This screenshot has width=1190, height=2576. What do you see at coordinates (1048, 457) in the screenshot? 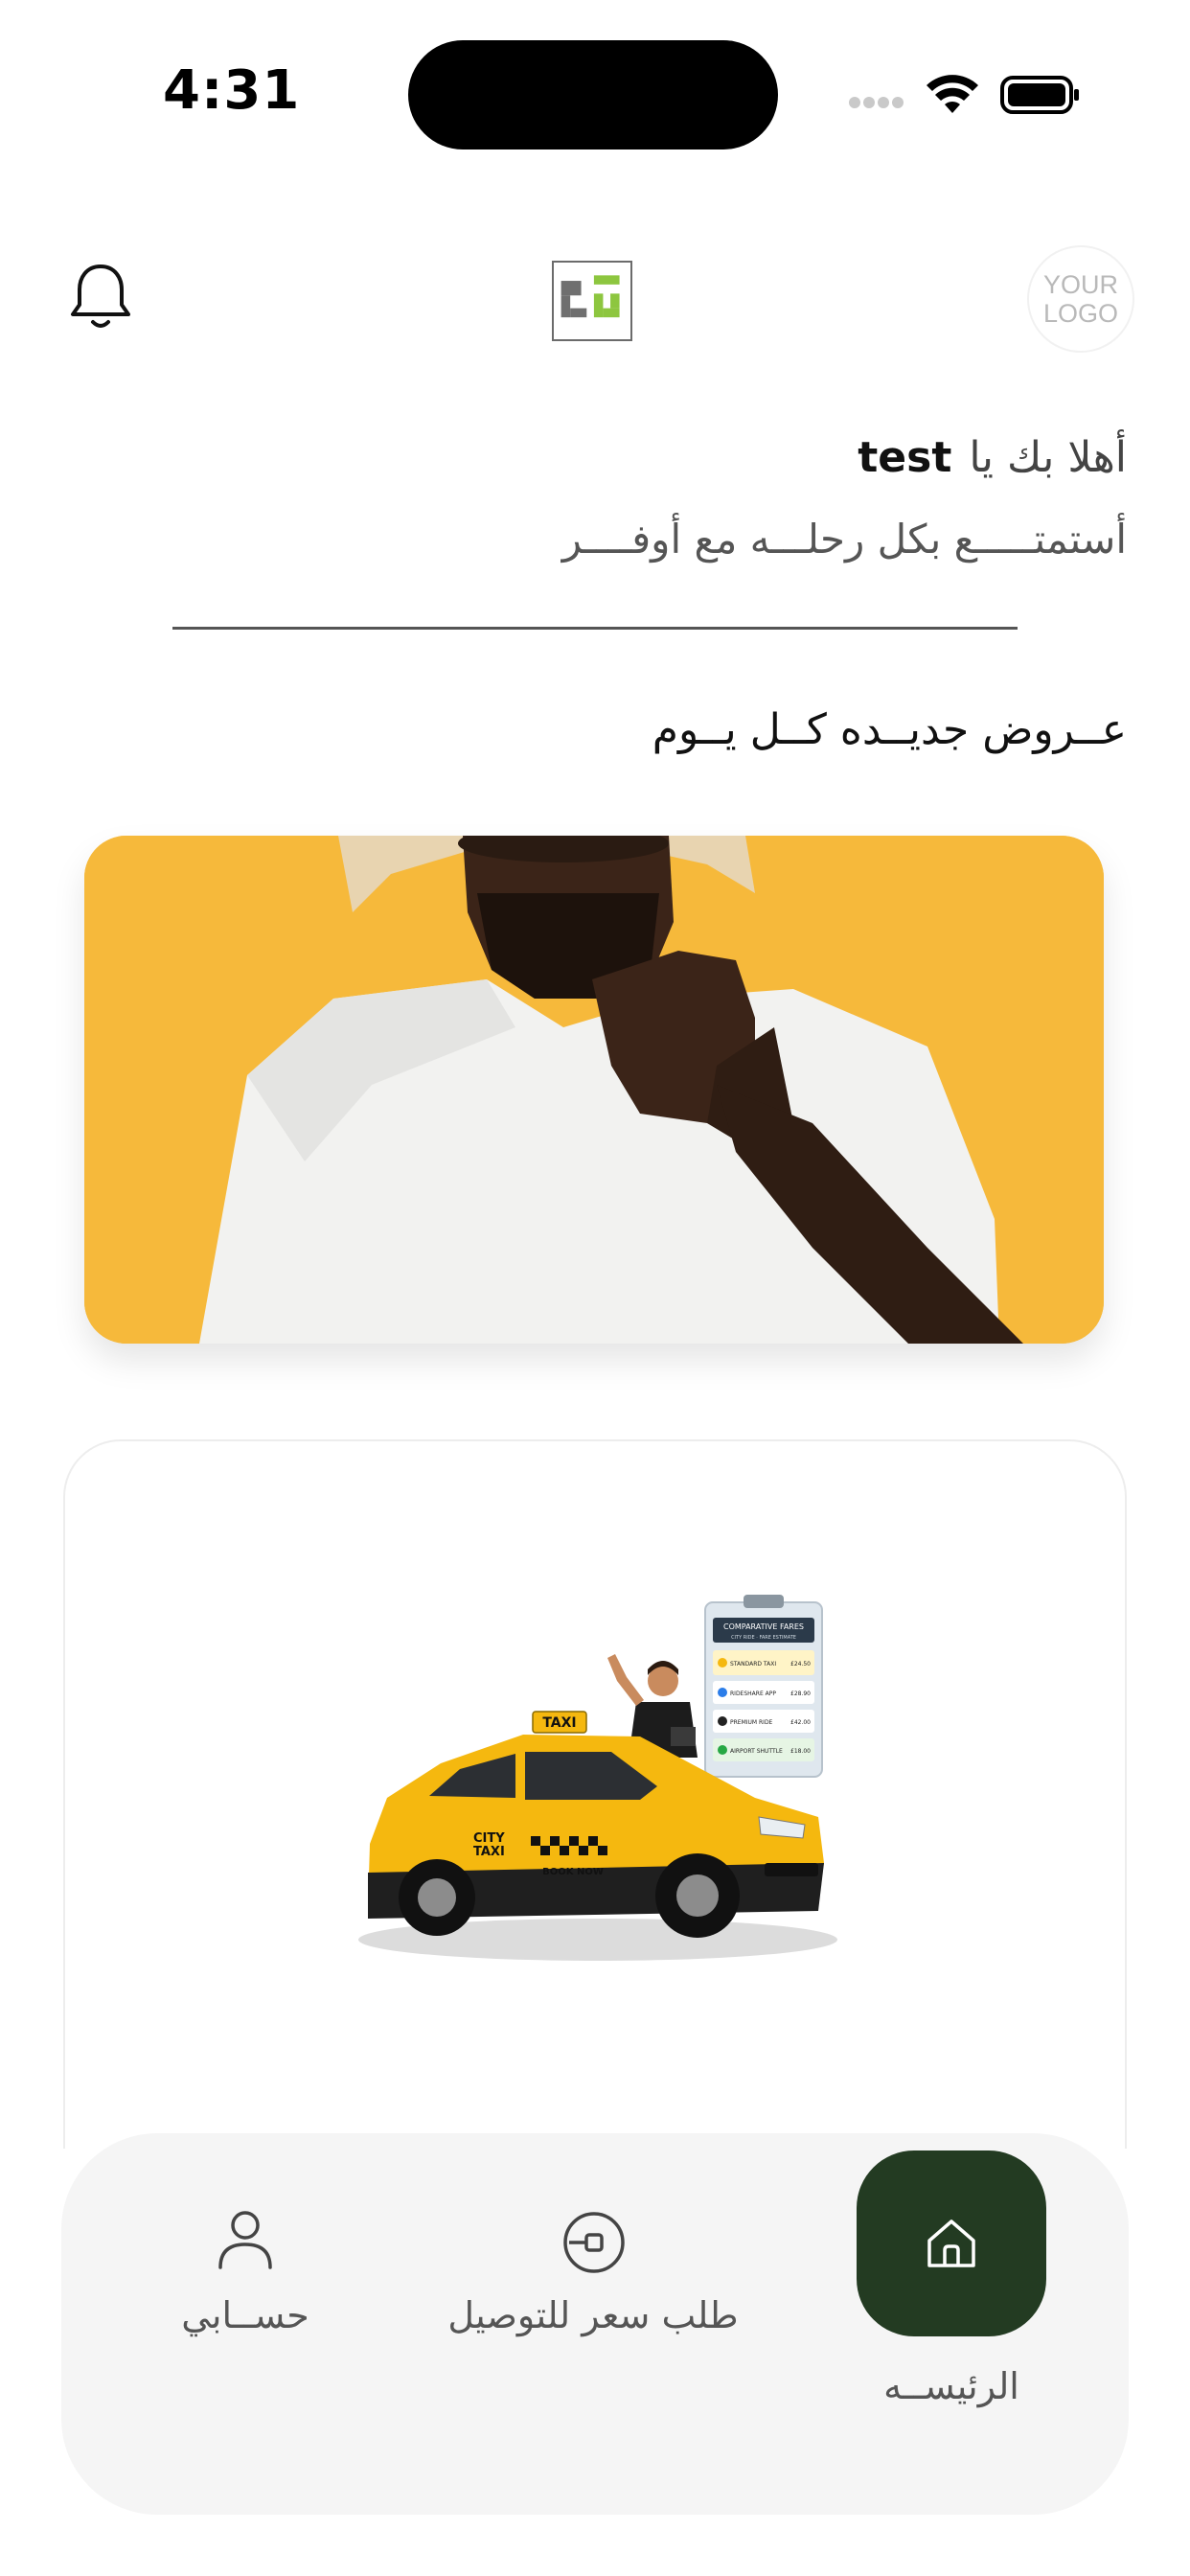
I see `greeting-prefix: أهلا بك يا` at bounding box center [1048, 457].